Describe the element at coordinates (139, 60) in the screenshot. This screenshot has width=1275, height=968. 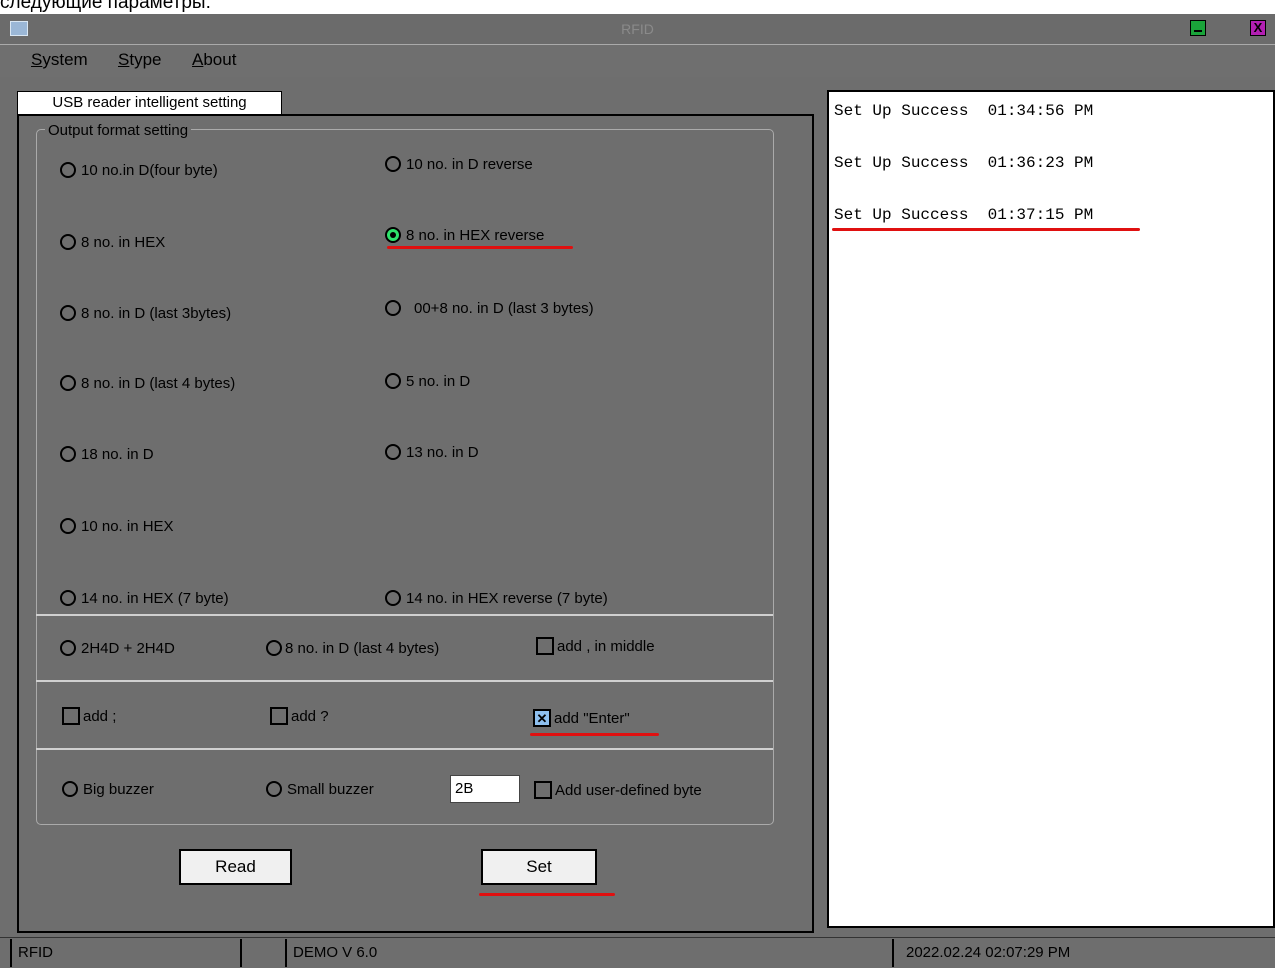
I see `menu-stype: Stype` at that location.